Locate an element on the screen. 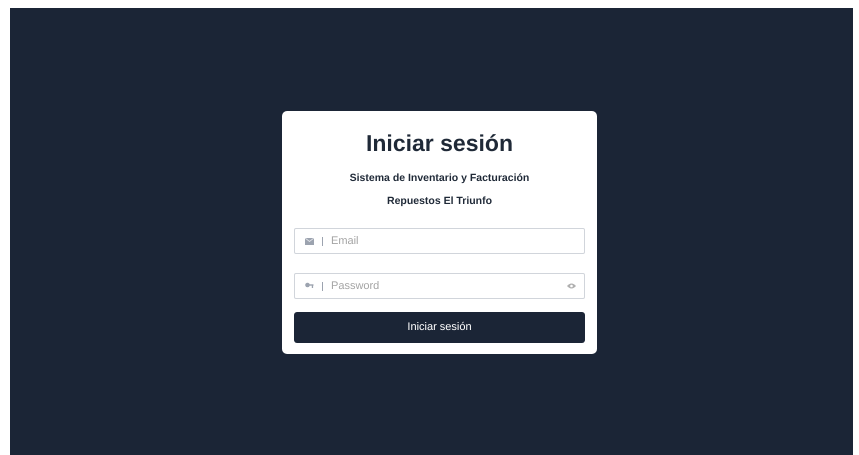 Image resolution: width=859 pixels, height=455 pixels. key-icon is located at coordinates (309, 286).